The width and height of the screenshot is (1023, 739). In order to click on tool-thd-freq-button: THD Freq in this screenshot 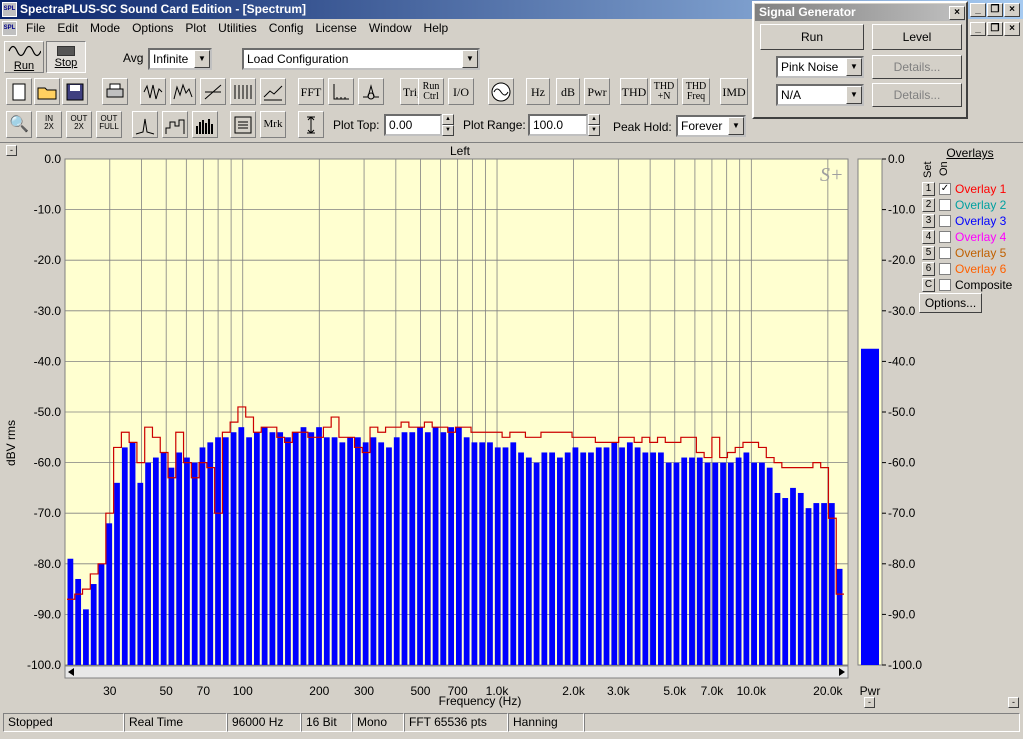, I will do `click(696, 91)`.